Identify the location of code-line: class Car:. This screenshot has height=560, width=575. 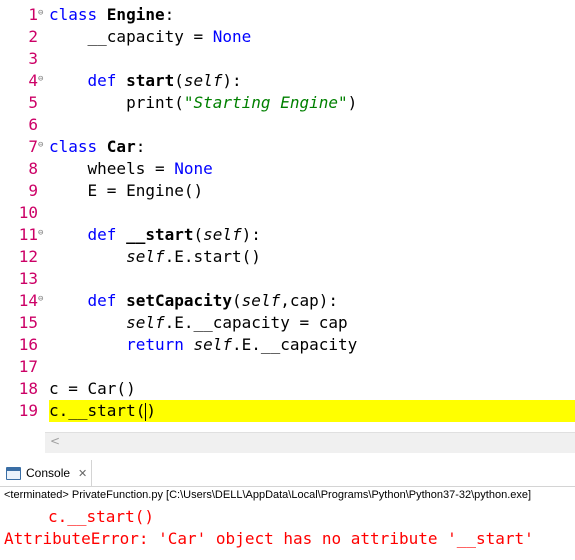
(287, 147).